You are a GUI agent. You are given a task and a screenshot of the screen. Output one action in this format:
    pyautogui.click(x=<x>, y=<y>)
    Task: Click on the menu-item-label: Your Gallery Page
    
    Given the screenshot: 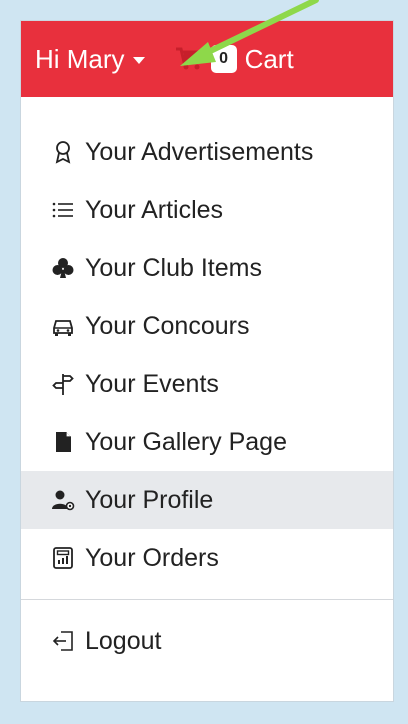 What is the action you would take?
    pyautogui.click(x=186, y=441)
    